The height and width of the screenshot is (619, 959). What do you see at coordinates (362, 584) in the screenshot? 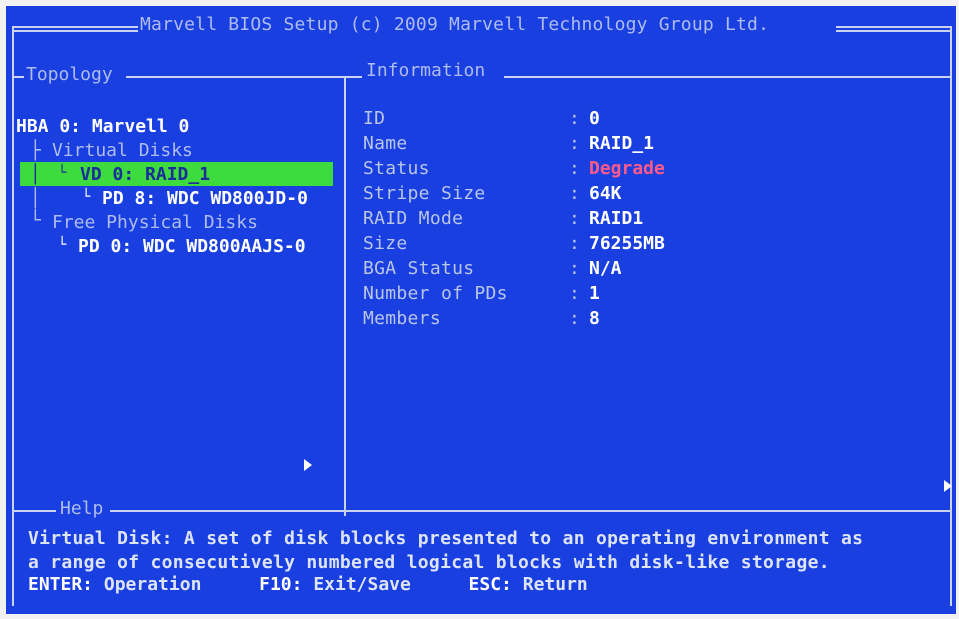
I see `key-f10-action: Exit/Save` at bounding box center [362, 584].